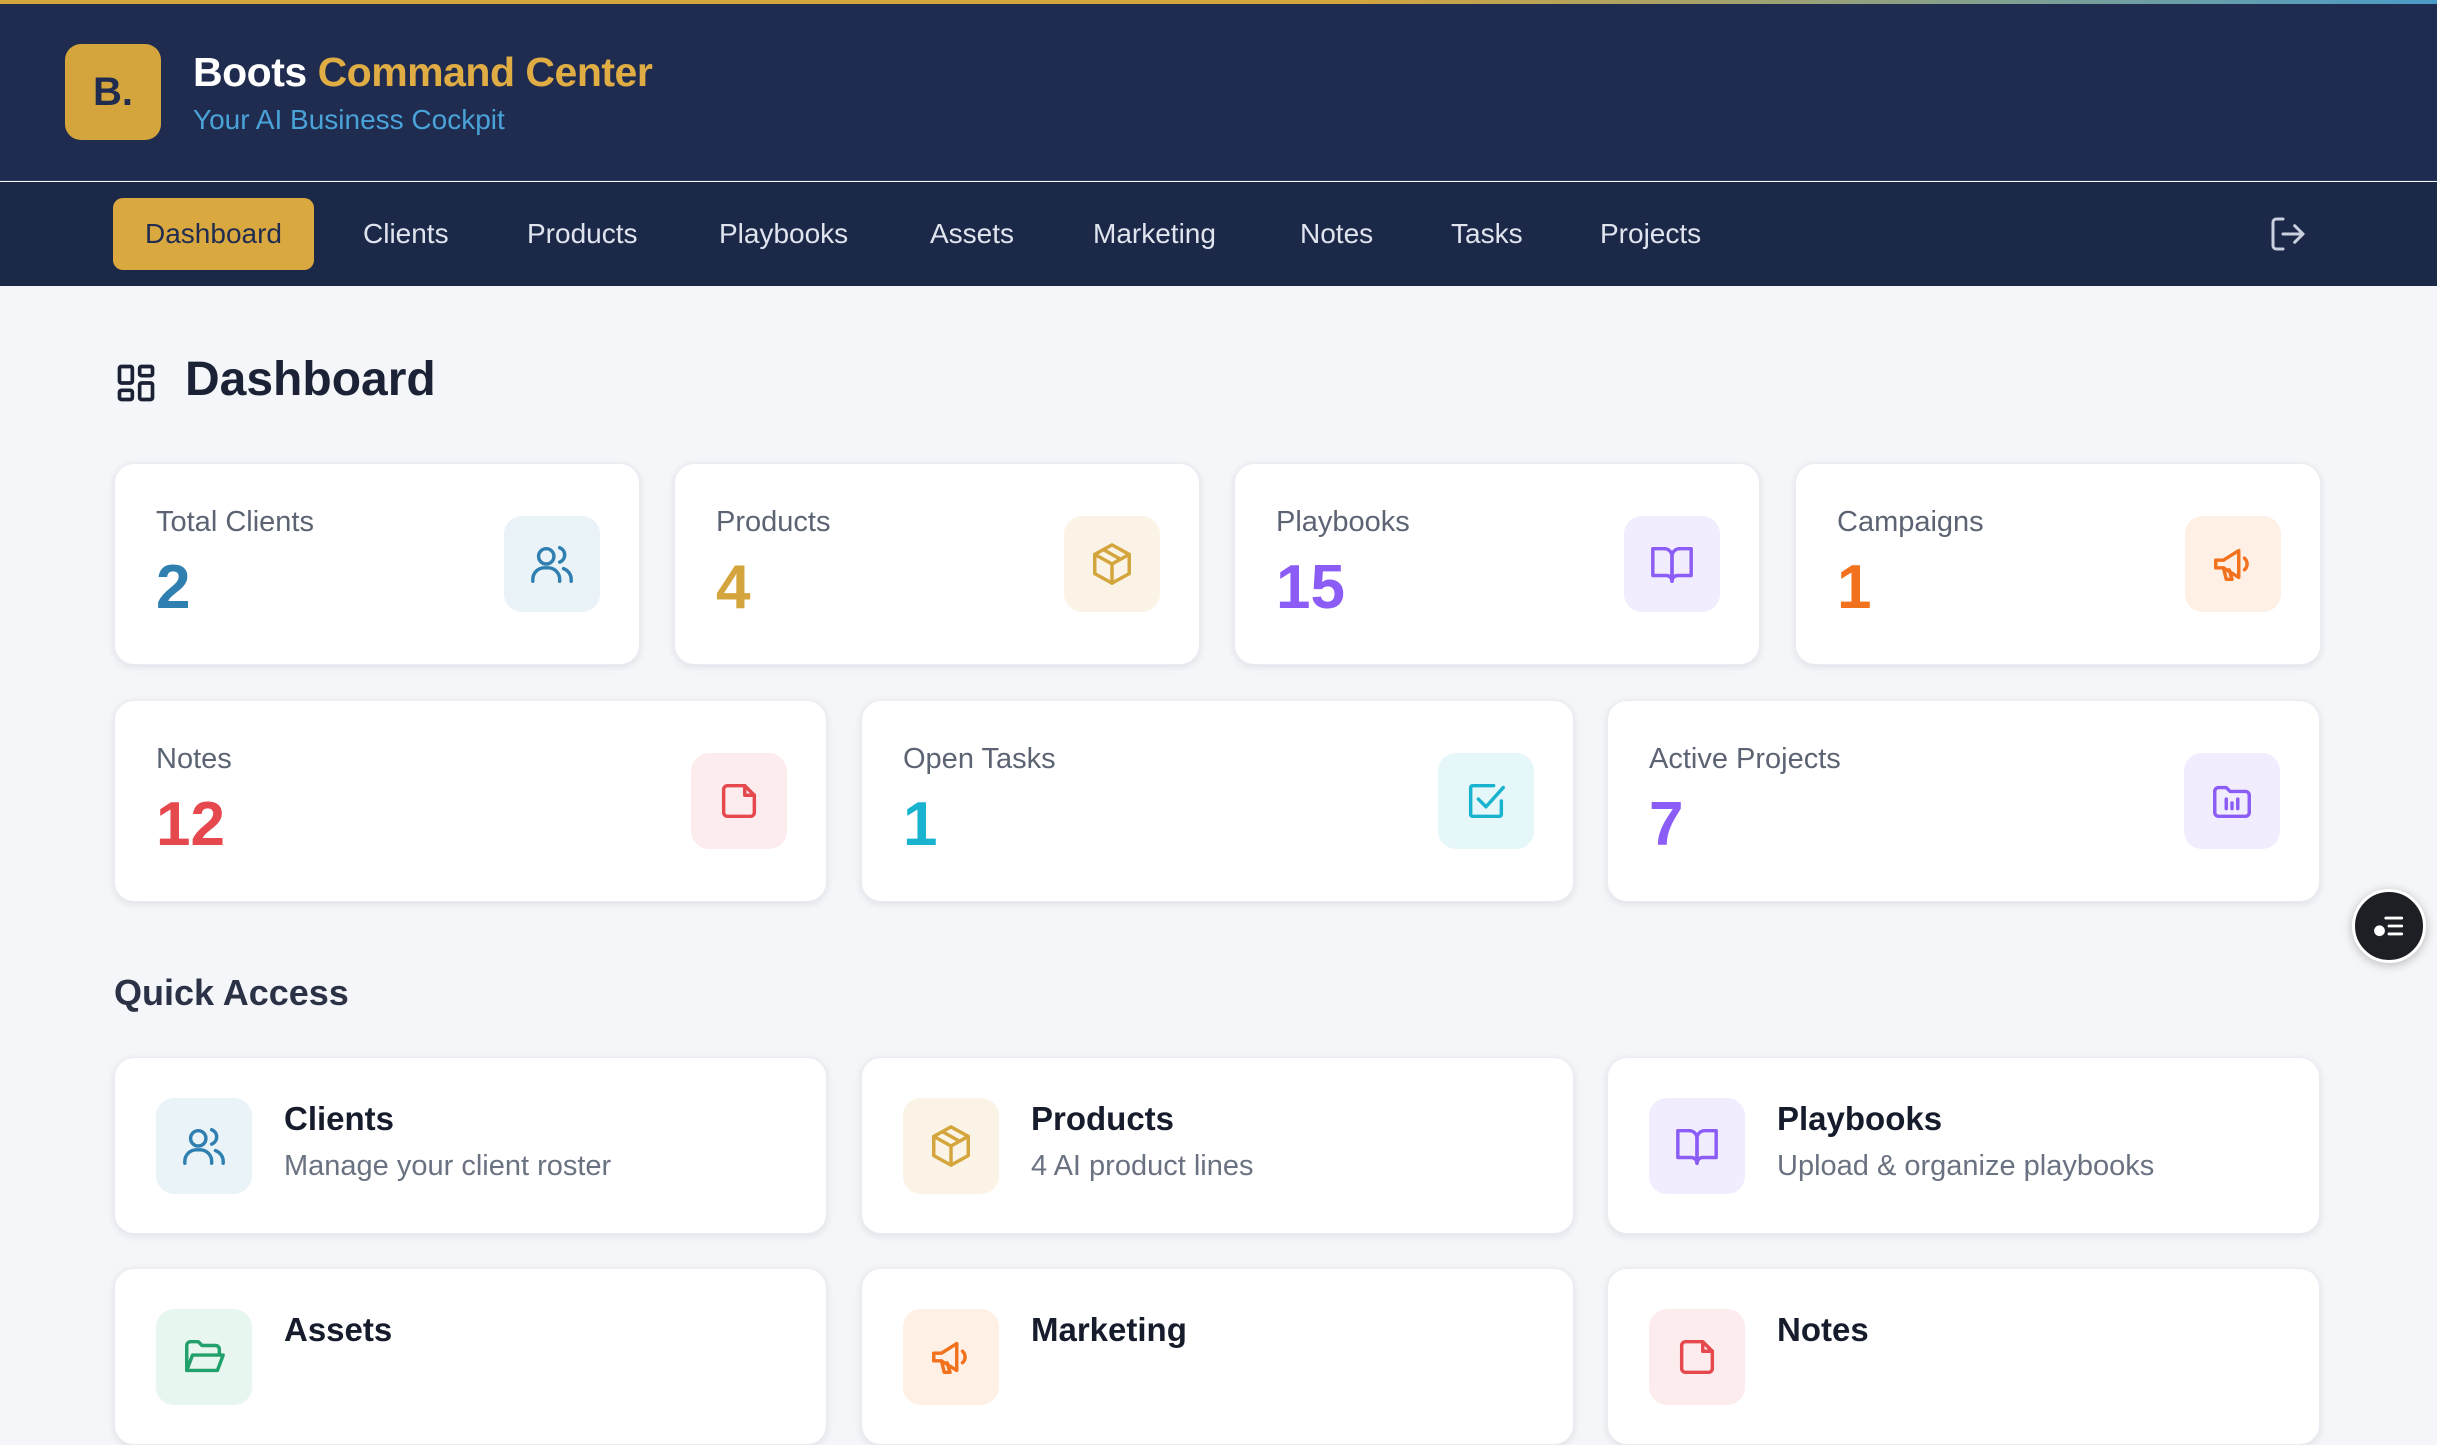 This screenshot has height=1445, width=2437. I want to click on brand-title-accent: Command Center, so click(485, 72).